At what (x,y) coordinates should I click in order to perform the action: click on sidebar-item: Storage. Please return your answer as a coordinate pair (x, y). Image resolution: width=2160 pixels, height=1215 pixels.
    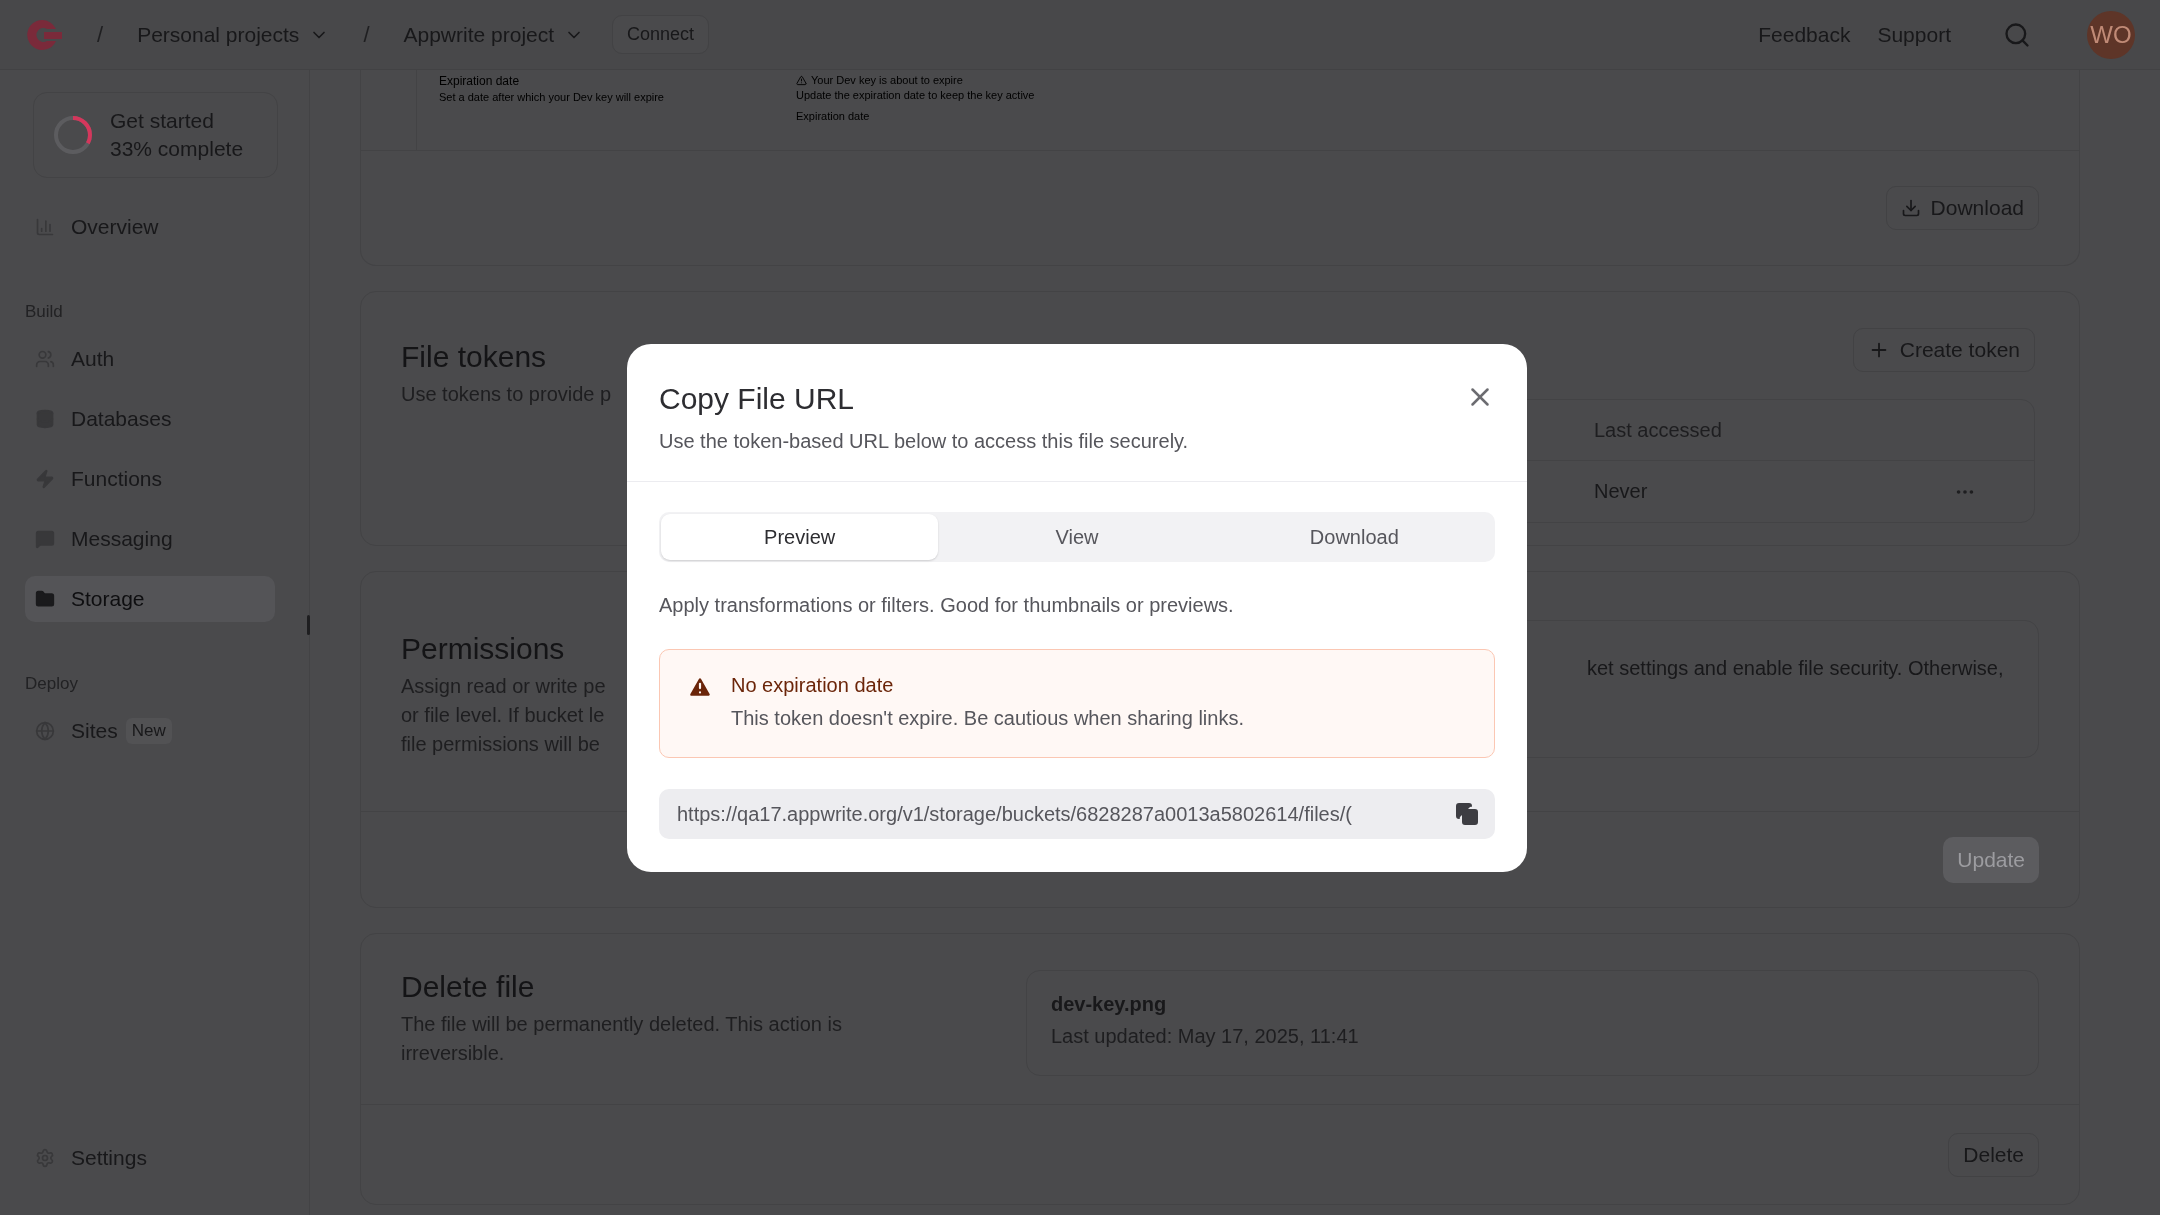
    Looking at the image, I should click on (150, 599).